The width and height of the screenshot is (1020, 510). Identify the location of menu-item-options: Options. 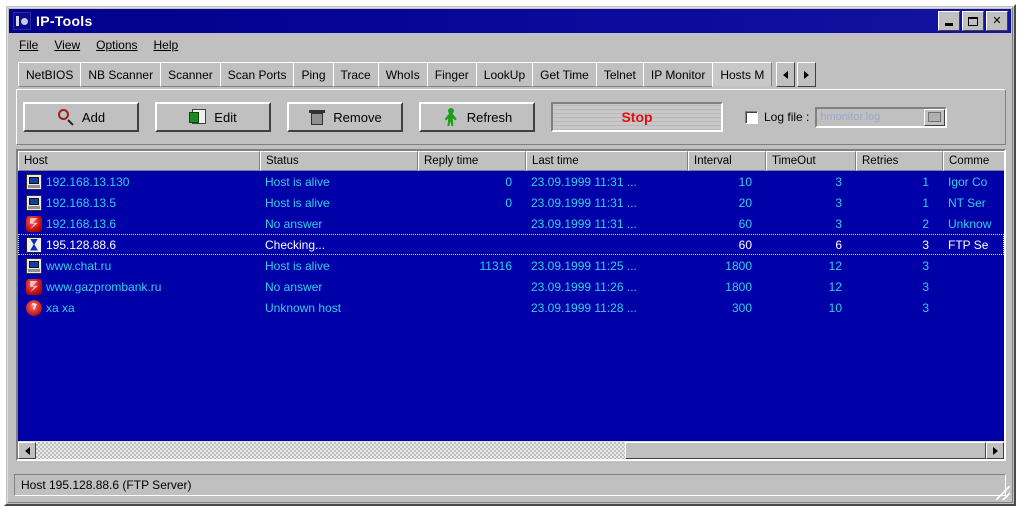
(119, 45).